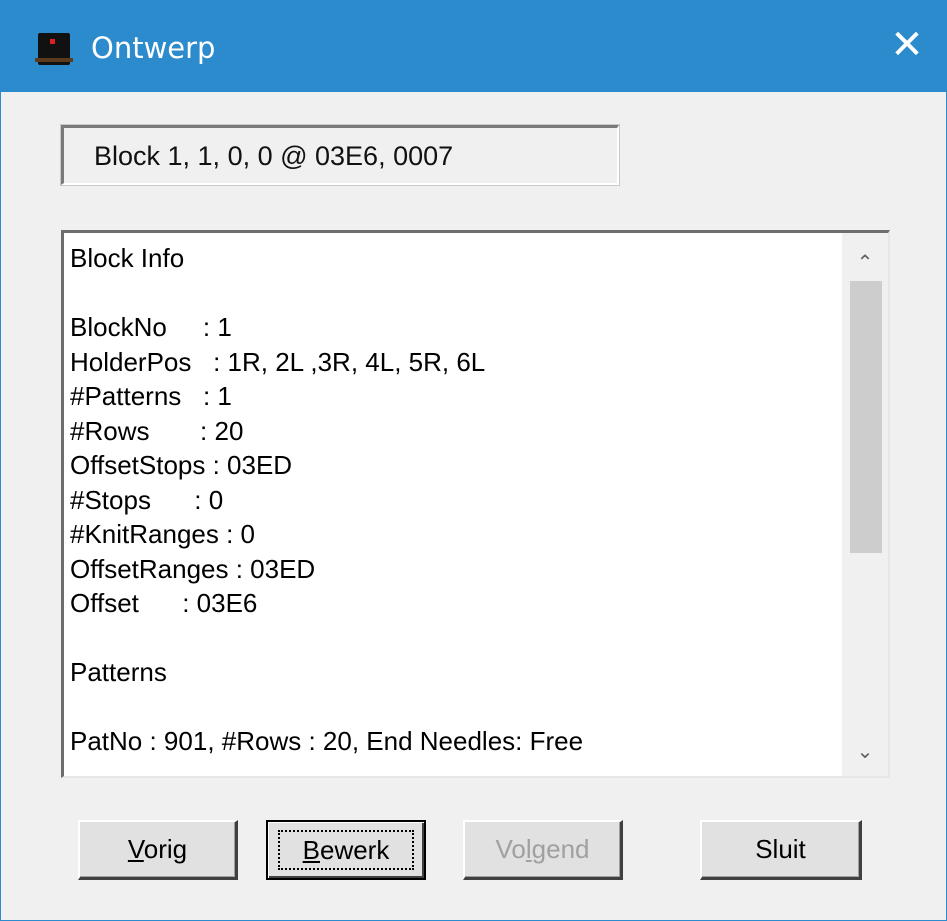  Describe the element at coordinates (866, 417) in the screenshot. I see `scroll-thumb` at that location.